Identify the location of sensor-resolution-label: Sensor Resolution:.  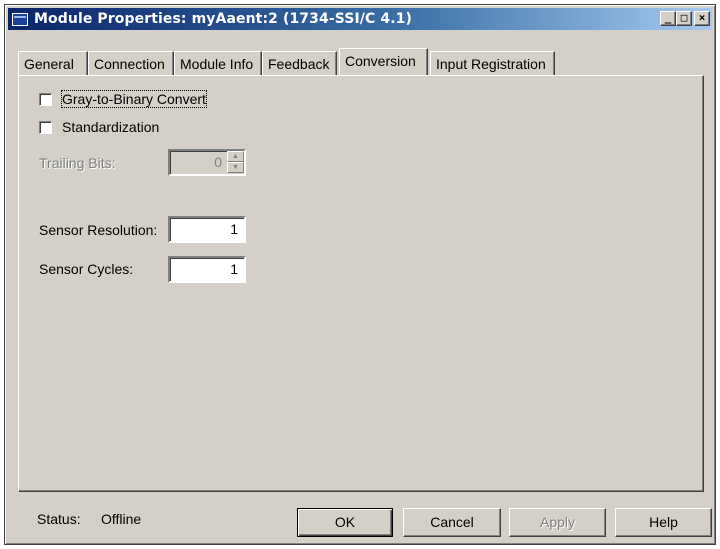
(98, 230).